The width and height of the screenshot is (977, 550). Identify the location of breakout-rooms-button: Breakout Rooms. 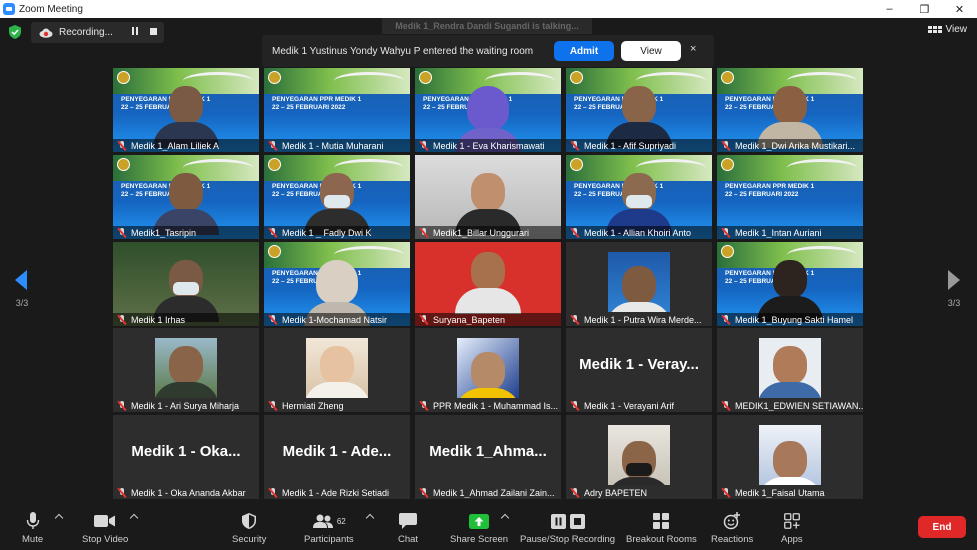
(661, 528).